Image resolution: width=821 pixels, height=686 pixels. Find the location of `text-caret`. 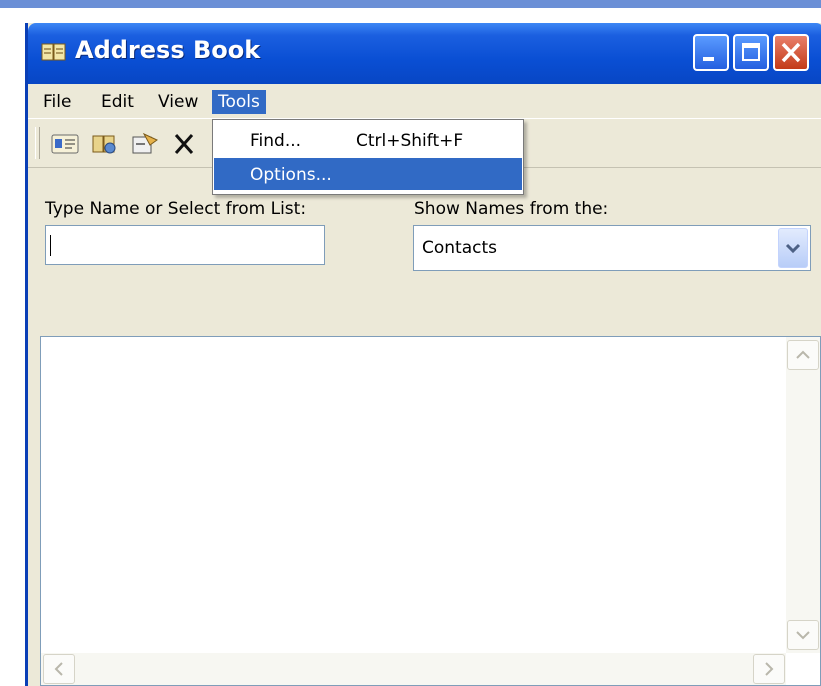

text-caret is located at coordinates (50, 245).